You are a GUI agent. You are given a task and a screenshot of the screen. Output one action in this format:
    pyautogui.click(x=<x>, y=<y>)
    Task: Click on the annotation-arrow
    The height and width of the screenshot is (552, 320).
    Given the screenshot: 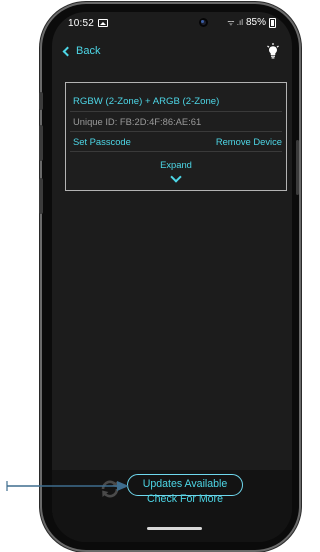 What is the action you would take?
    pyautogui.click(x=67, y=486)
    